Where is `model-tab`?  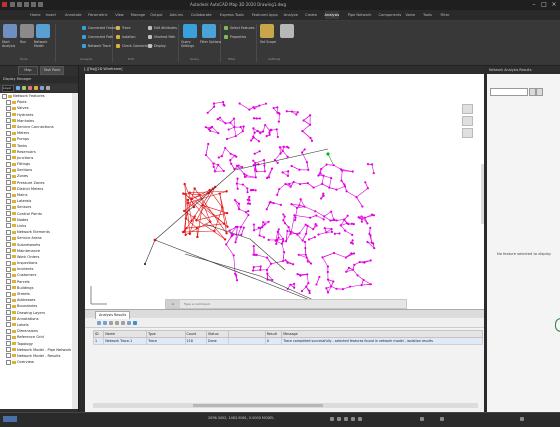
model-tab is located at coordinates (10, 419).